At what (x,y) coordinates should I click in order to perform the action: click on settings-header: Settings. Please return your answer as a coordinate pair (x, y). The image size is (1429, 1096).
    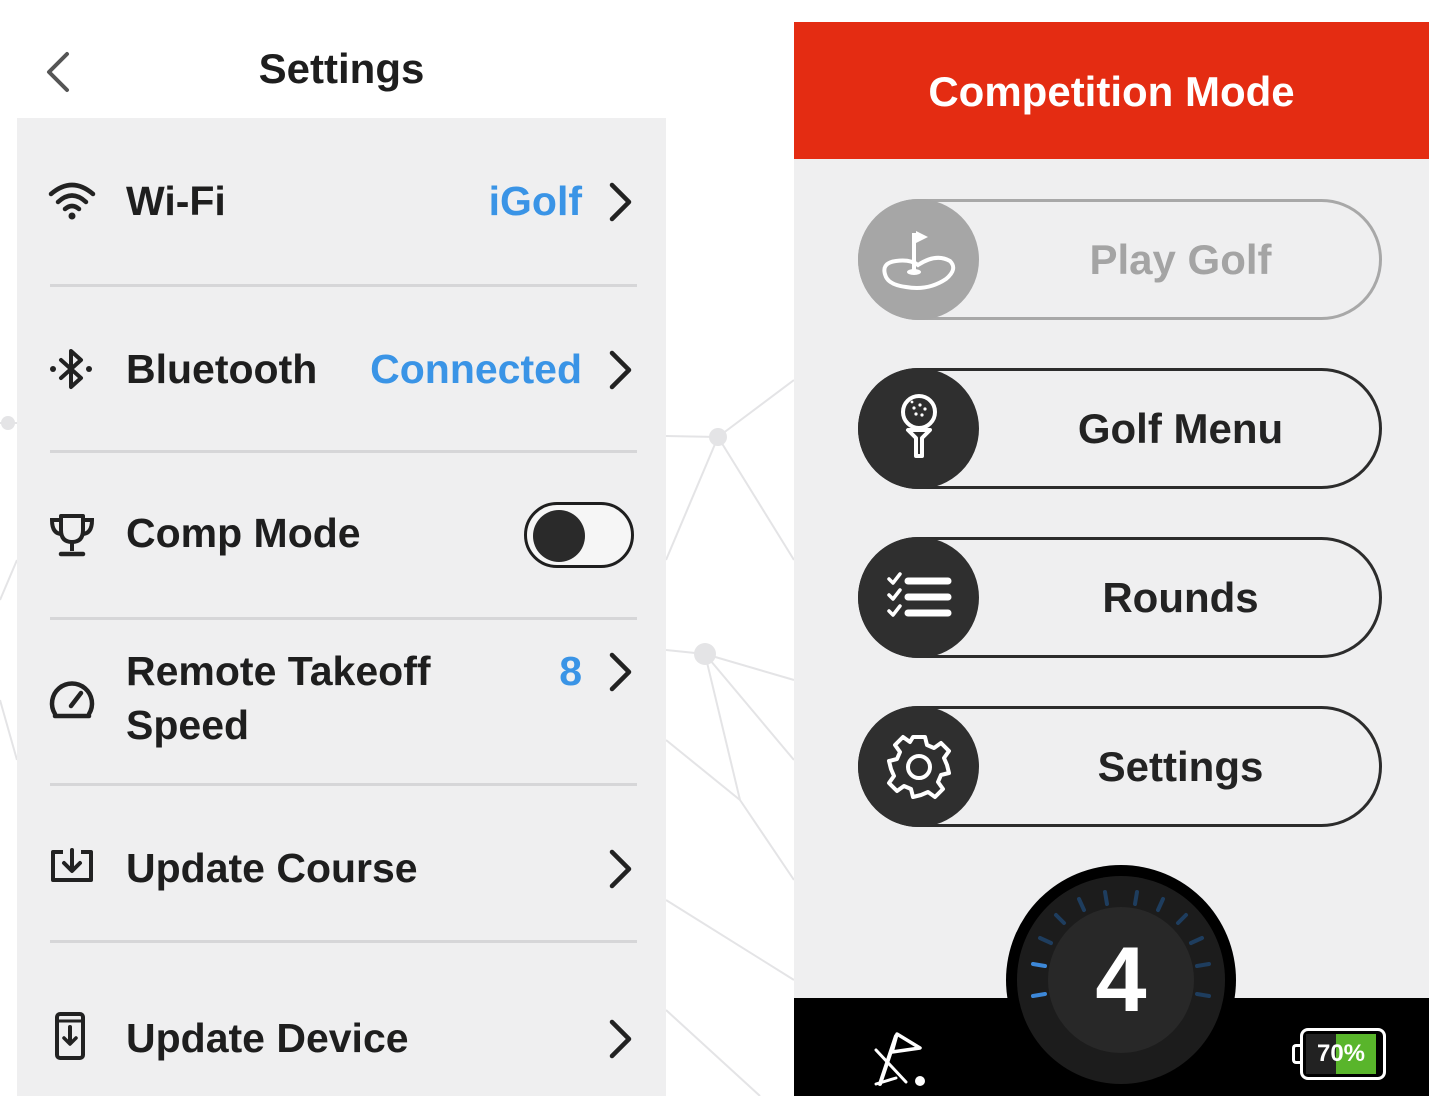
    Looking at the image, I should click on (341, 70).